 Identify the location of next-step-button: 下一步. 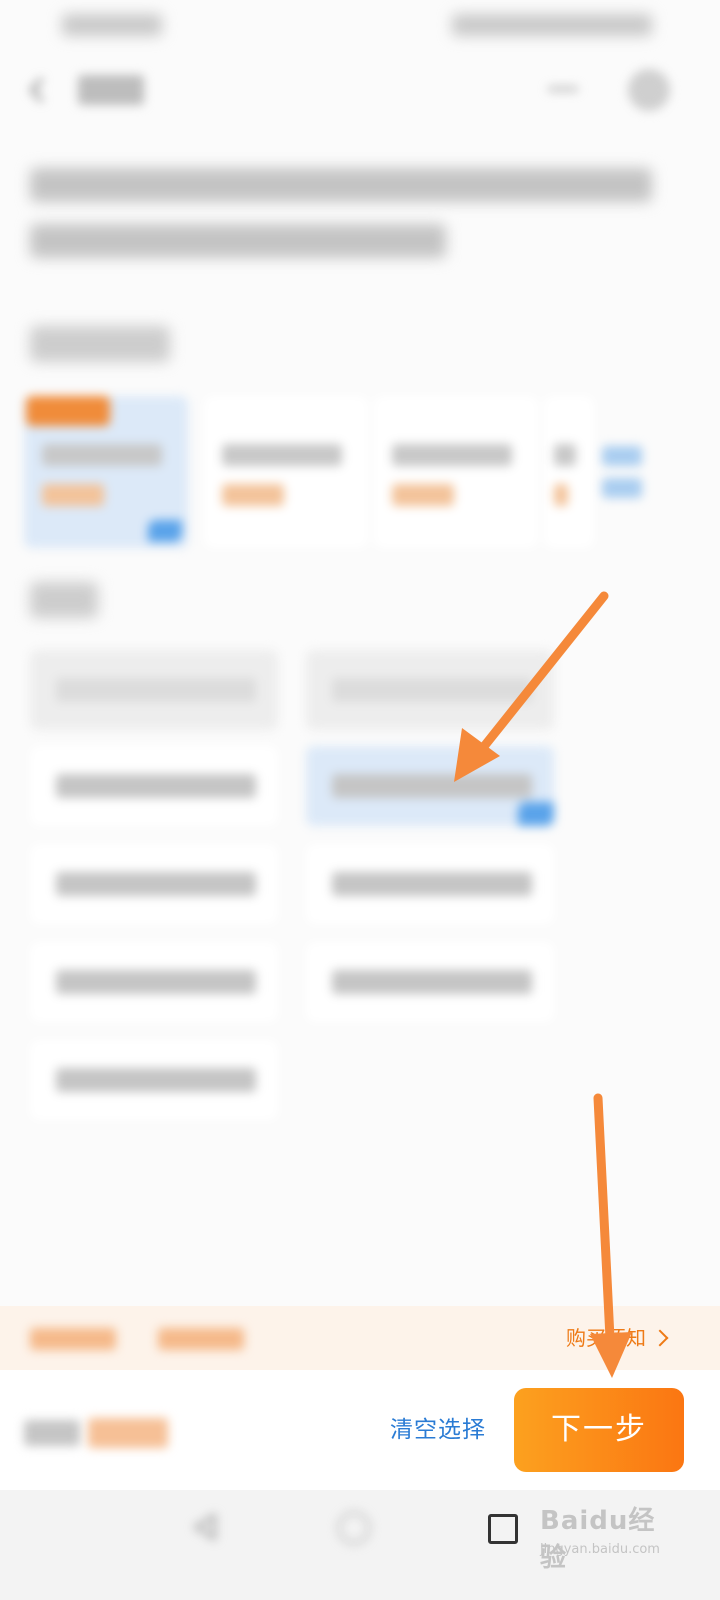
(599, 1430).